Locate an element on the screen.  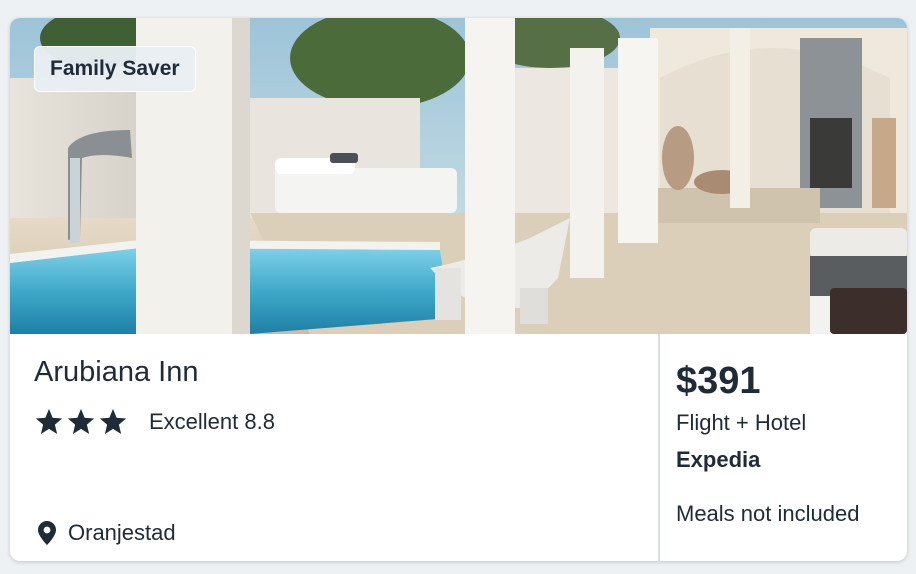
star-rating is located at coordinates (81, 422).